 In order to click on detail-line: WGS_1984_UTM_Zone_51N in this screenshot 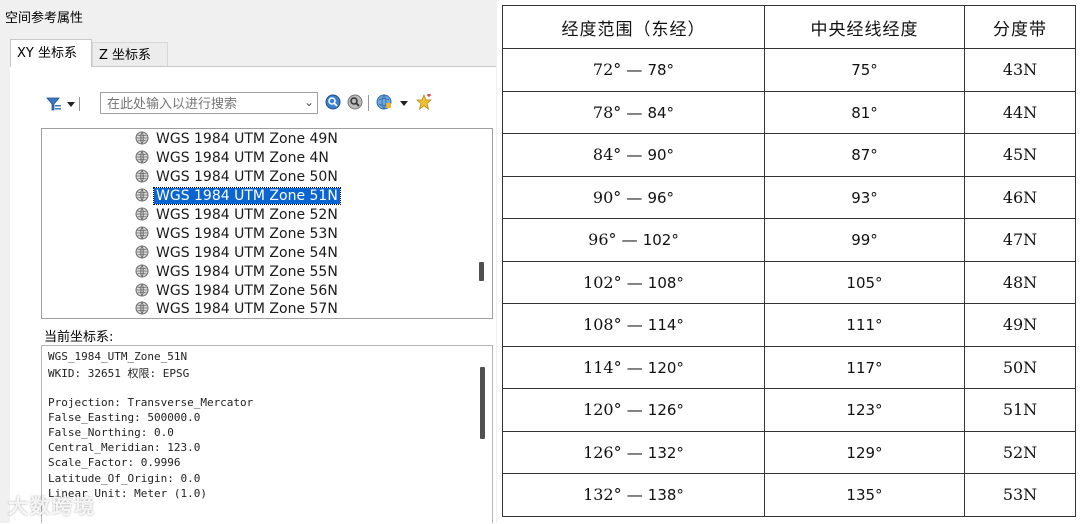, I will do `click(118, 356)`.